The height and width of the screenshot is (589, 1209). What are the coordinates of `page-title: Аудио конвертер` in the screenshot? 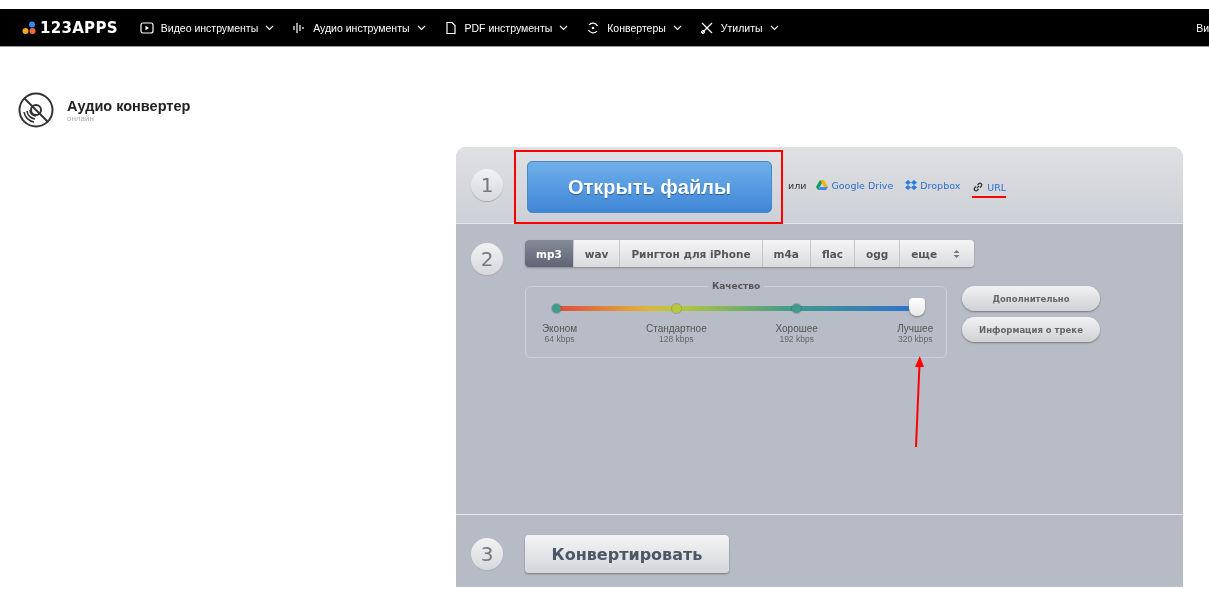 It's located at (129, 105).